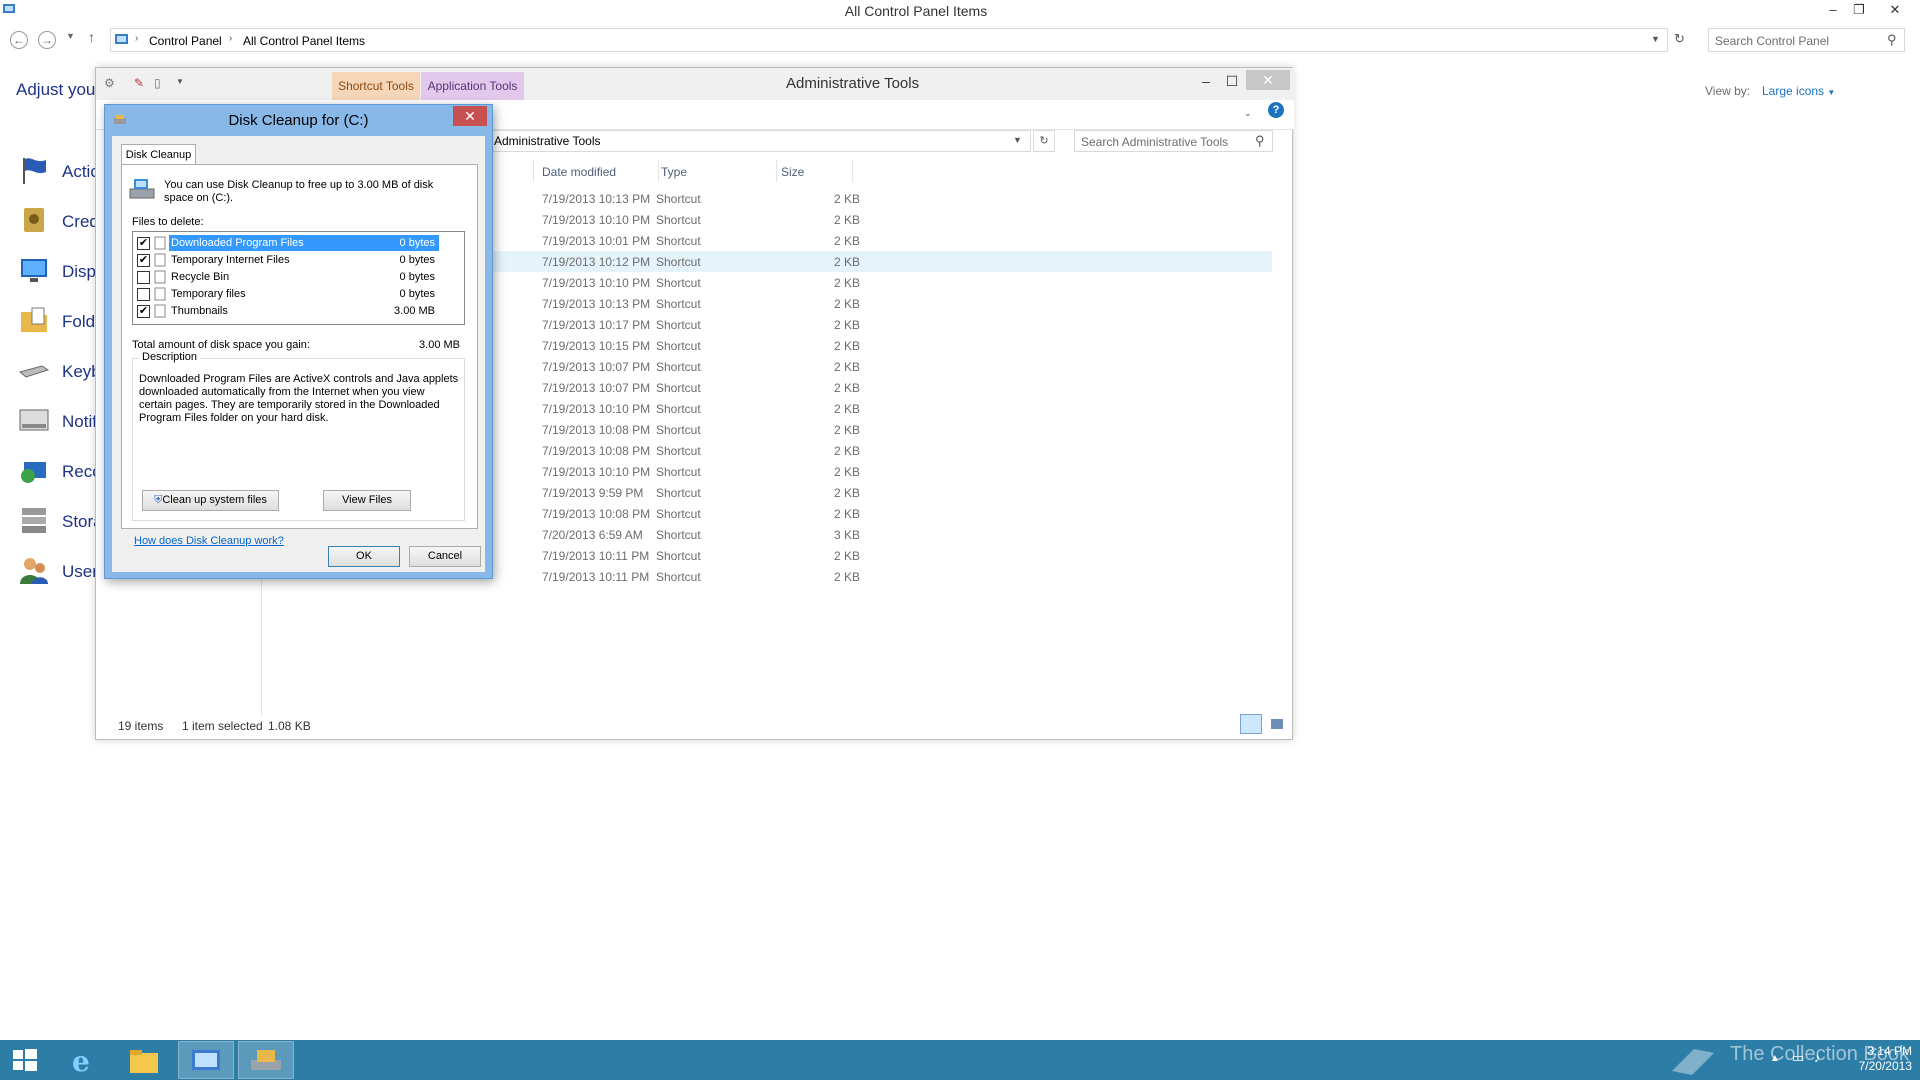 The height and width of the screenshot is (1082, 1920). I want to click on large-icons-view-icon, so click(1277, 724).